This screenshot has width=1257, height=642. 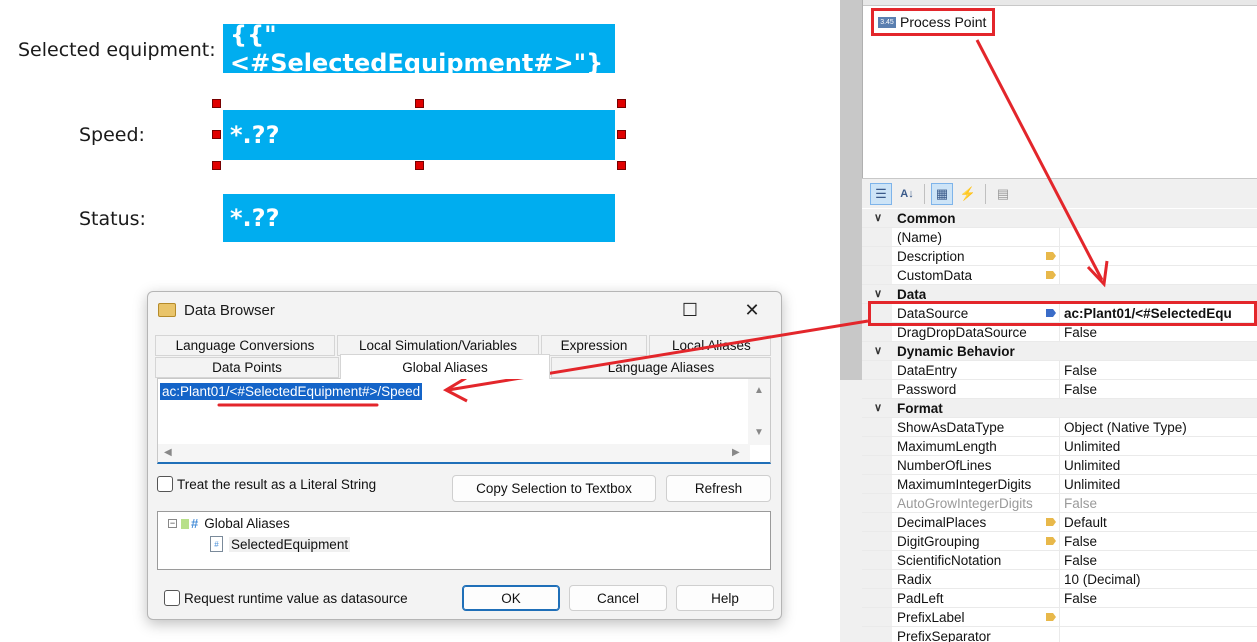 What do you see at coordinates (1059, 218) in the screenshot?
I see `property-category: ∨ Common` at bounding box center [1059, 218].